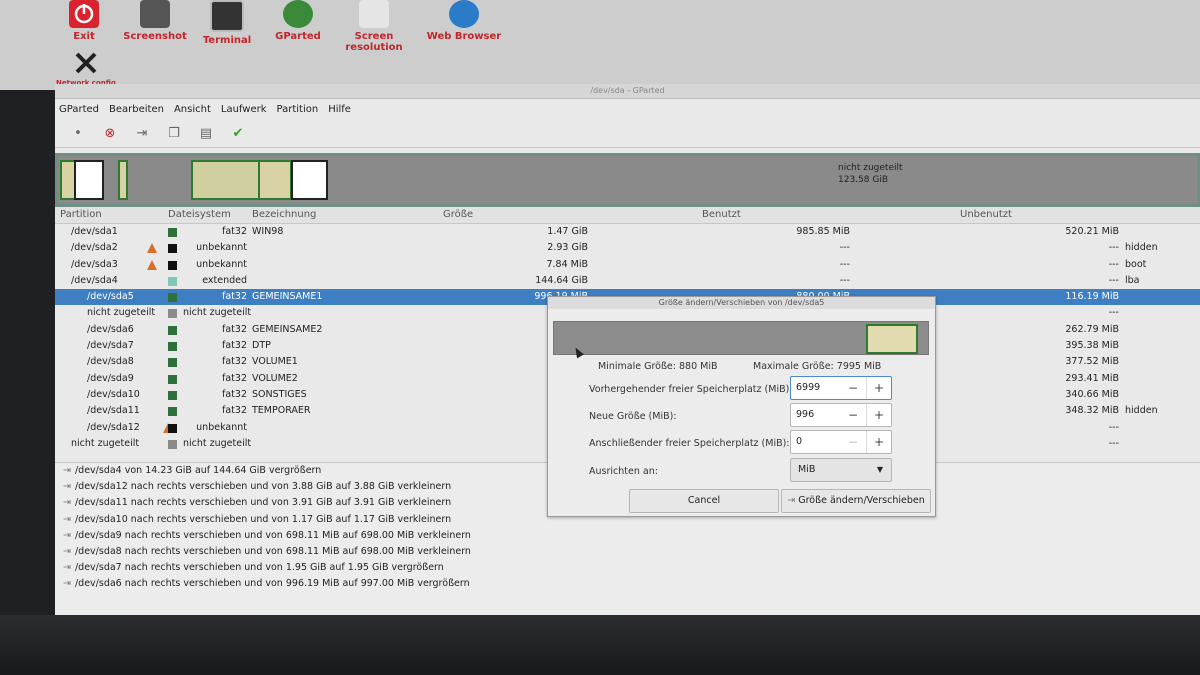 The height and width of the screenshot is (675, 1200). I want to click on desktop-icon-terminal: Terminal, so click(227, 23).